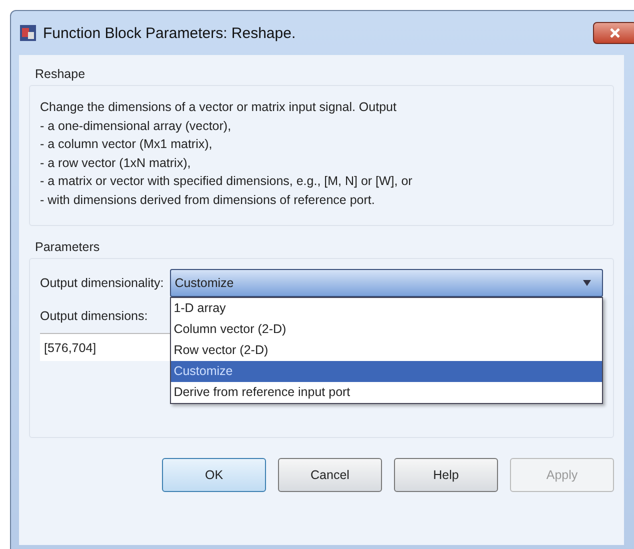  I want to click on close-icon, so click(615, 33).